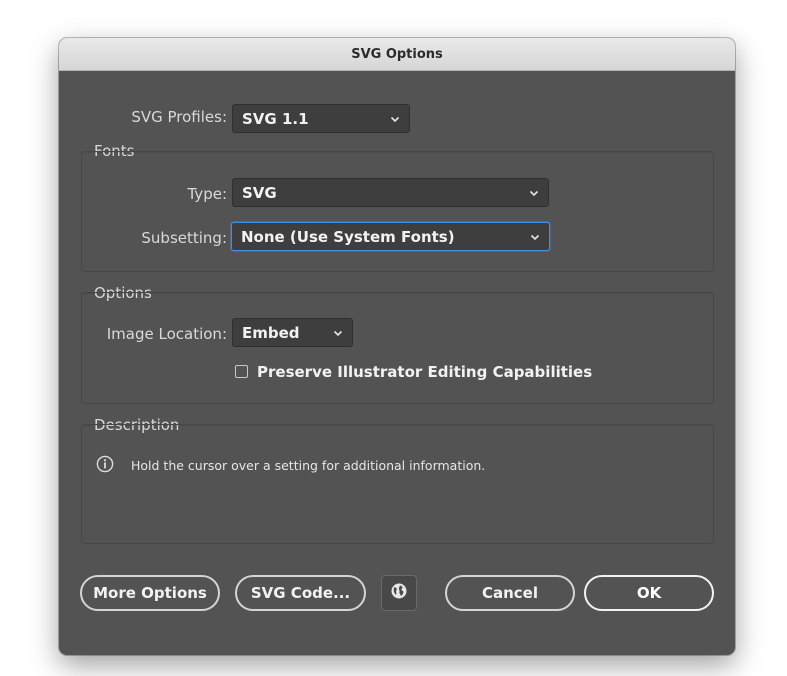  Describe the element at coordinates (271, 332) in the screenshot. I see `image-location-value: Embed` at that location.